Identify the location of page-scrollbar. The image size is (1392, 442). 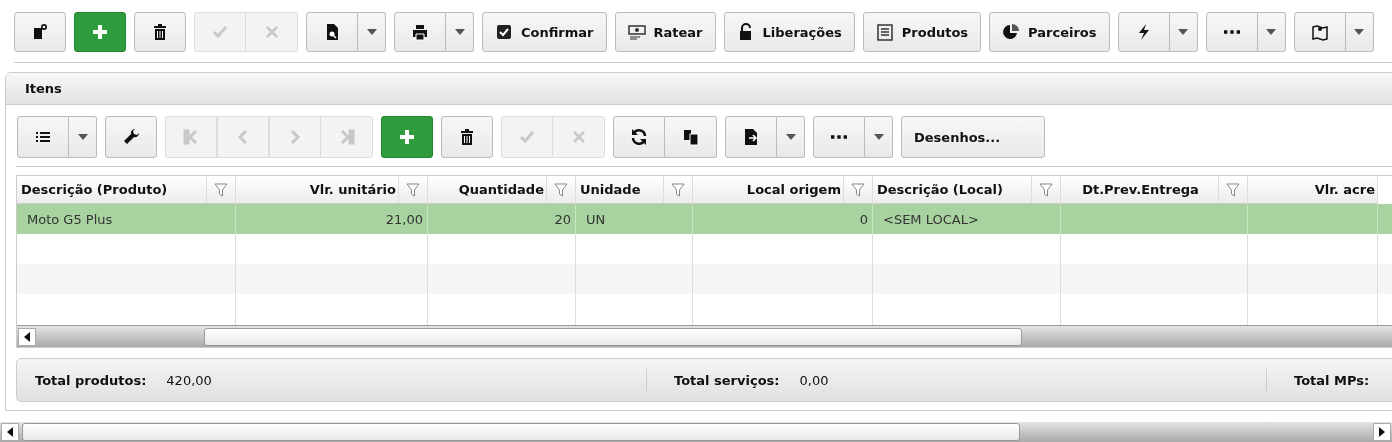
(696, 432).